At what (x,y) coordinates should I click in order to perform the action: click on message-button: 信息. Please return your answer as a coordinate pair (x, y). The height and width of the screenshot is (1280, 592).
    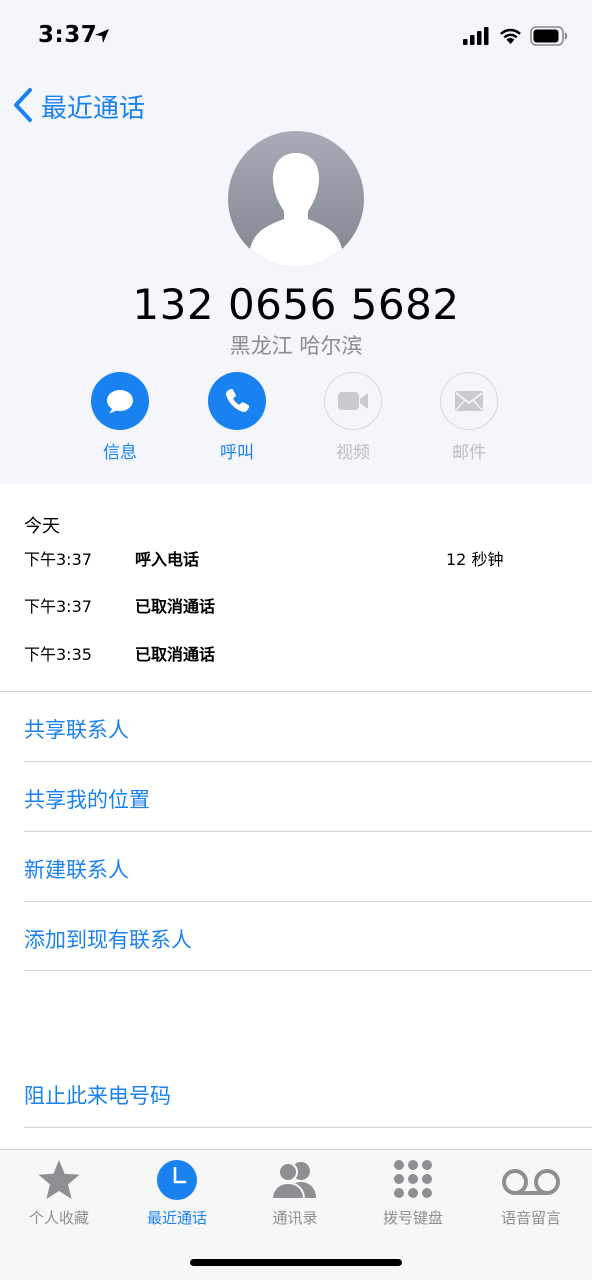
    Looking at the image, I should click on (120, 417).